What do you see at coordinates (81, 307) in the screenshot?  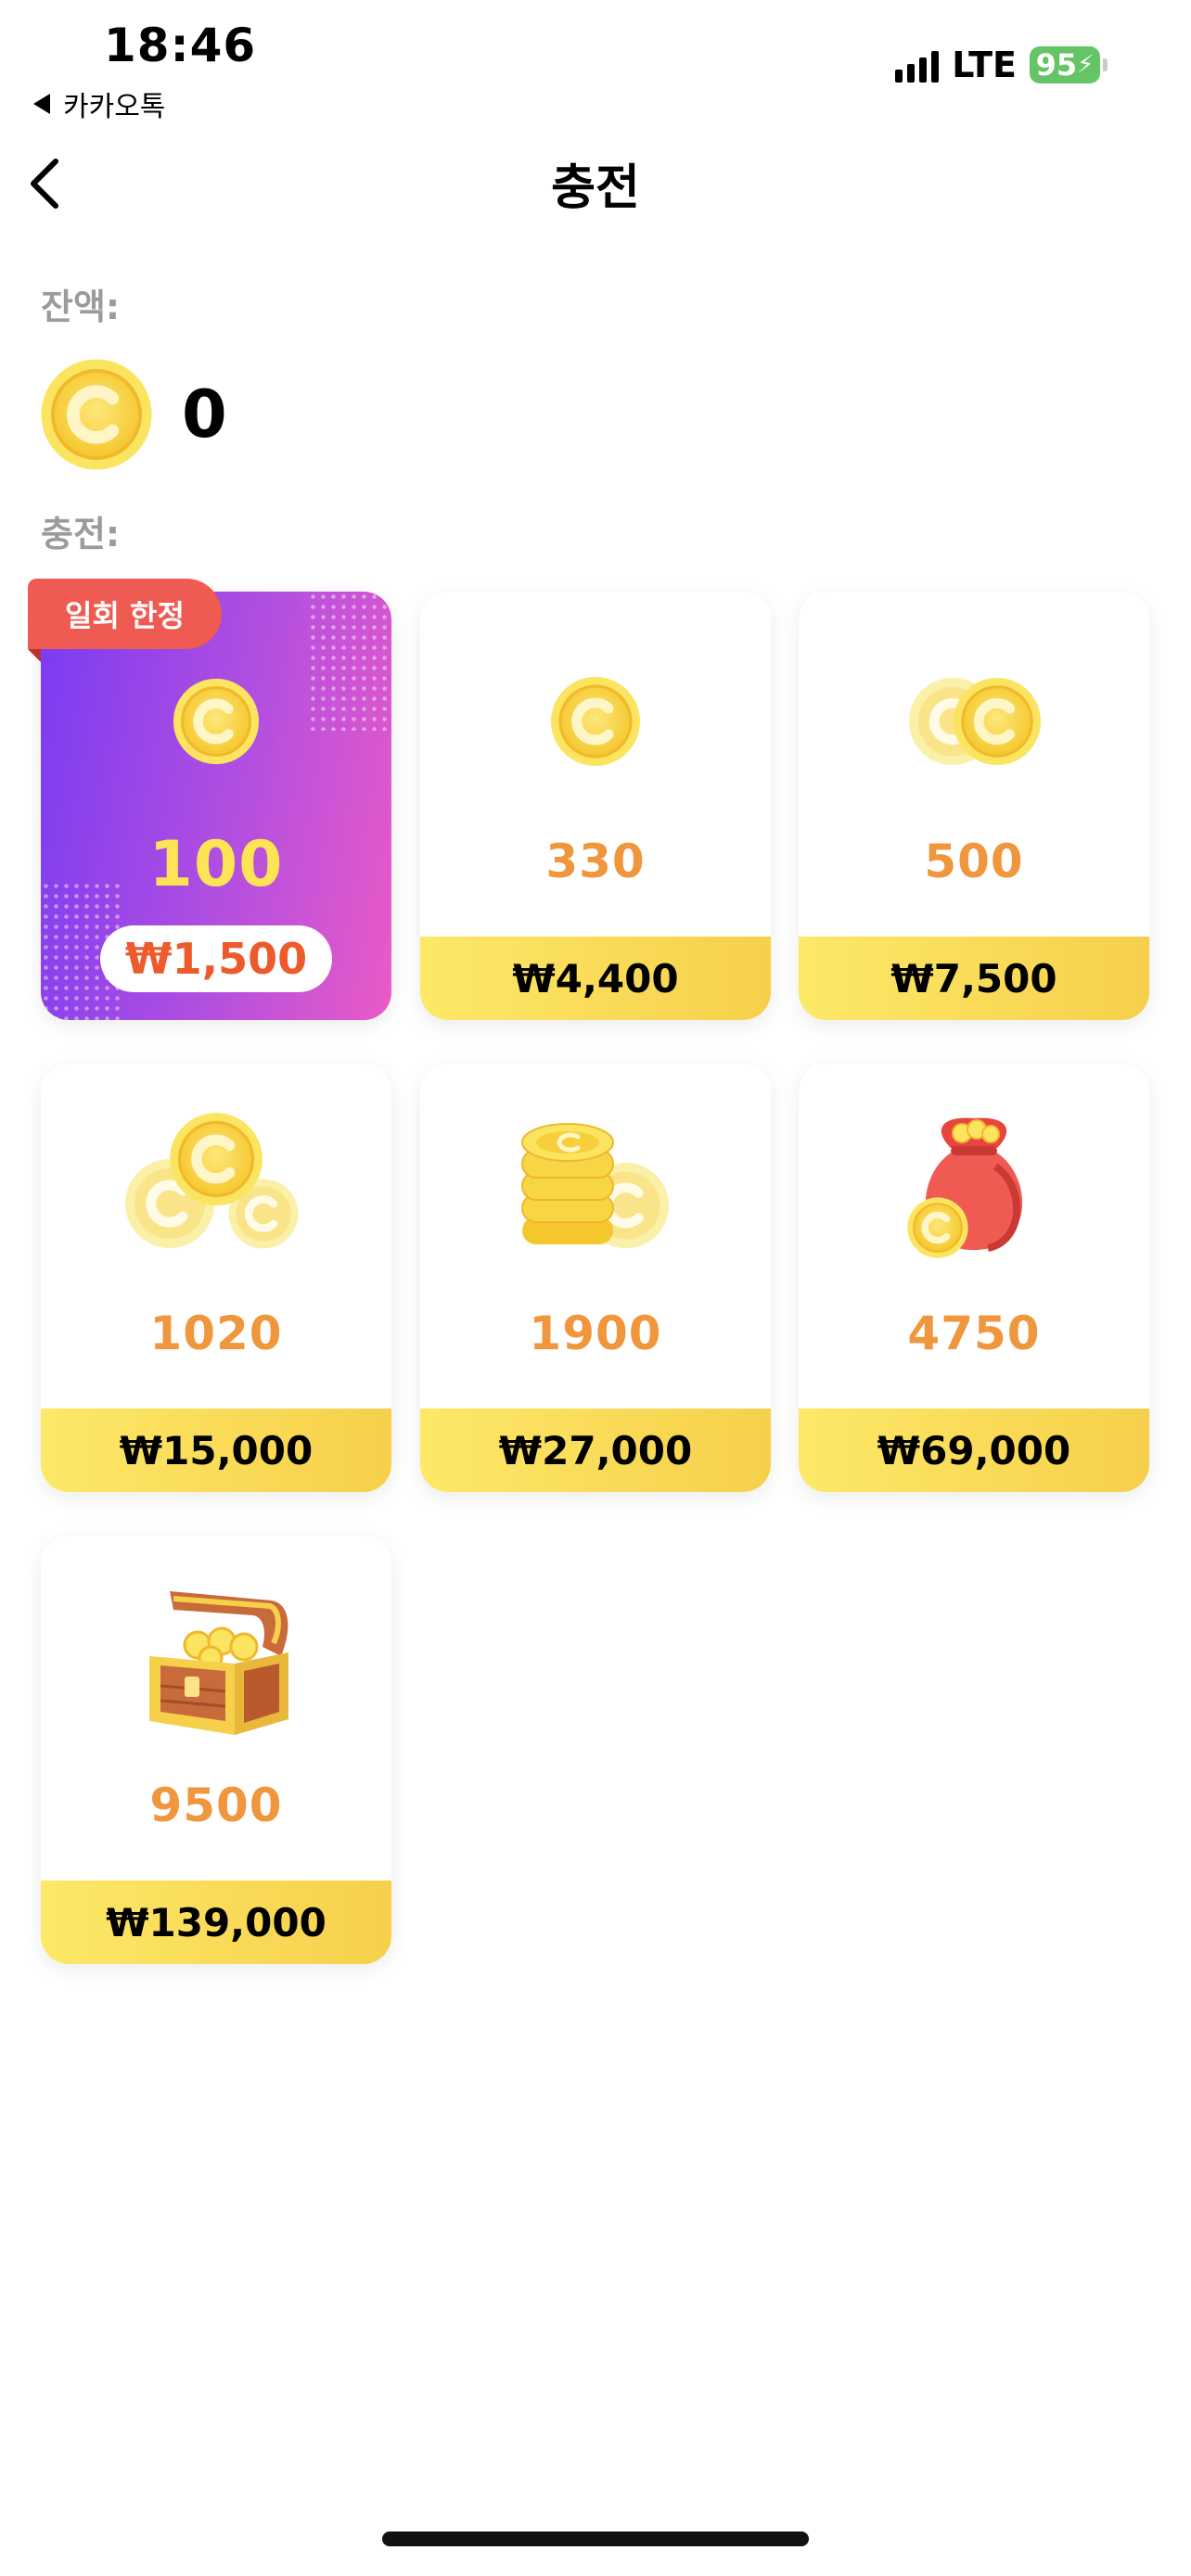 I see `balance-label: 잔액:` at bounding box center [81, 307].